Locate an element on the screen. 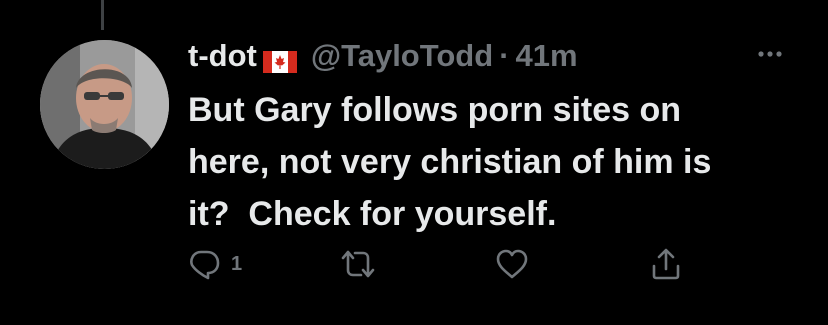  retweet-button is located at coordinates (358, 264).